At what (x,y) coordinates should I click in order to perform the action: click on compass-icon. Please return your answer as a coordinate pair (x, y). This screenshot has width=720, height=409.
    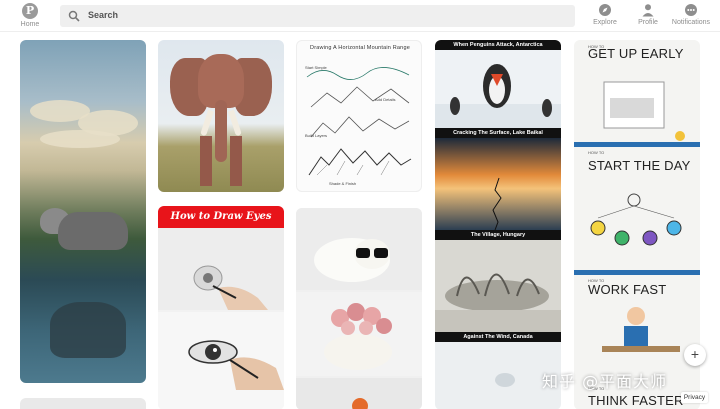
    Looking at the image, I should click on (605, 10).